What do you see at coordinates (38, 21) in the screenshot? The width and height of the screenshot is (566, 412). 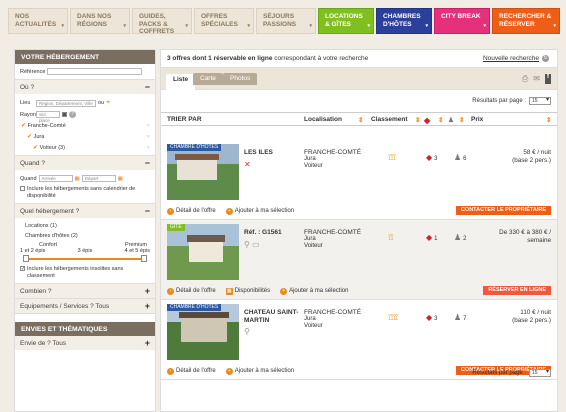 I see `nav-actualites: Nos actualités ▾` at bounding box center [38, 21].